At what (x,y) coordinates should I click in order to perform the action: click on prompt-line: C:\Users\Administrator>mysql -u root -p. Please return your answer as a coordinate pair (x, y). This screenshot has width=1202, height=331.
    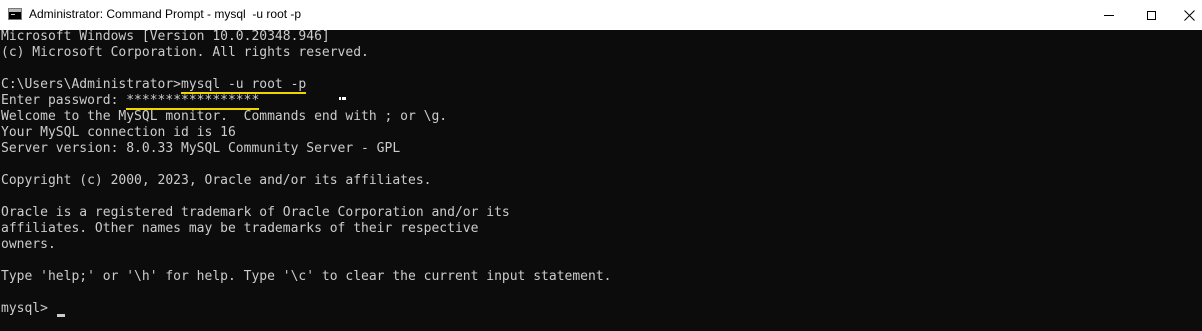
    Looking at the image, I should click on (154, 85).